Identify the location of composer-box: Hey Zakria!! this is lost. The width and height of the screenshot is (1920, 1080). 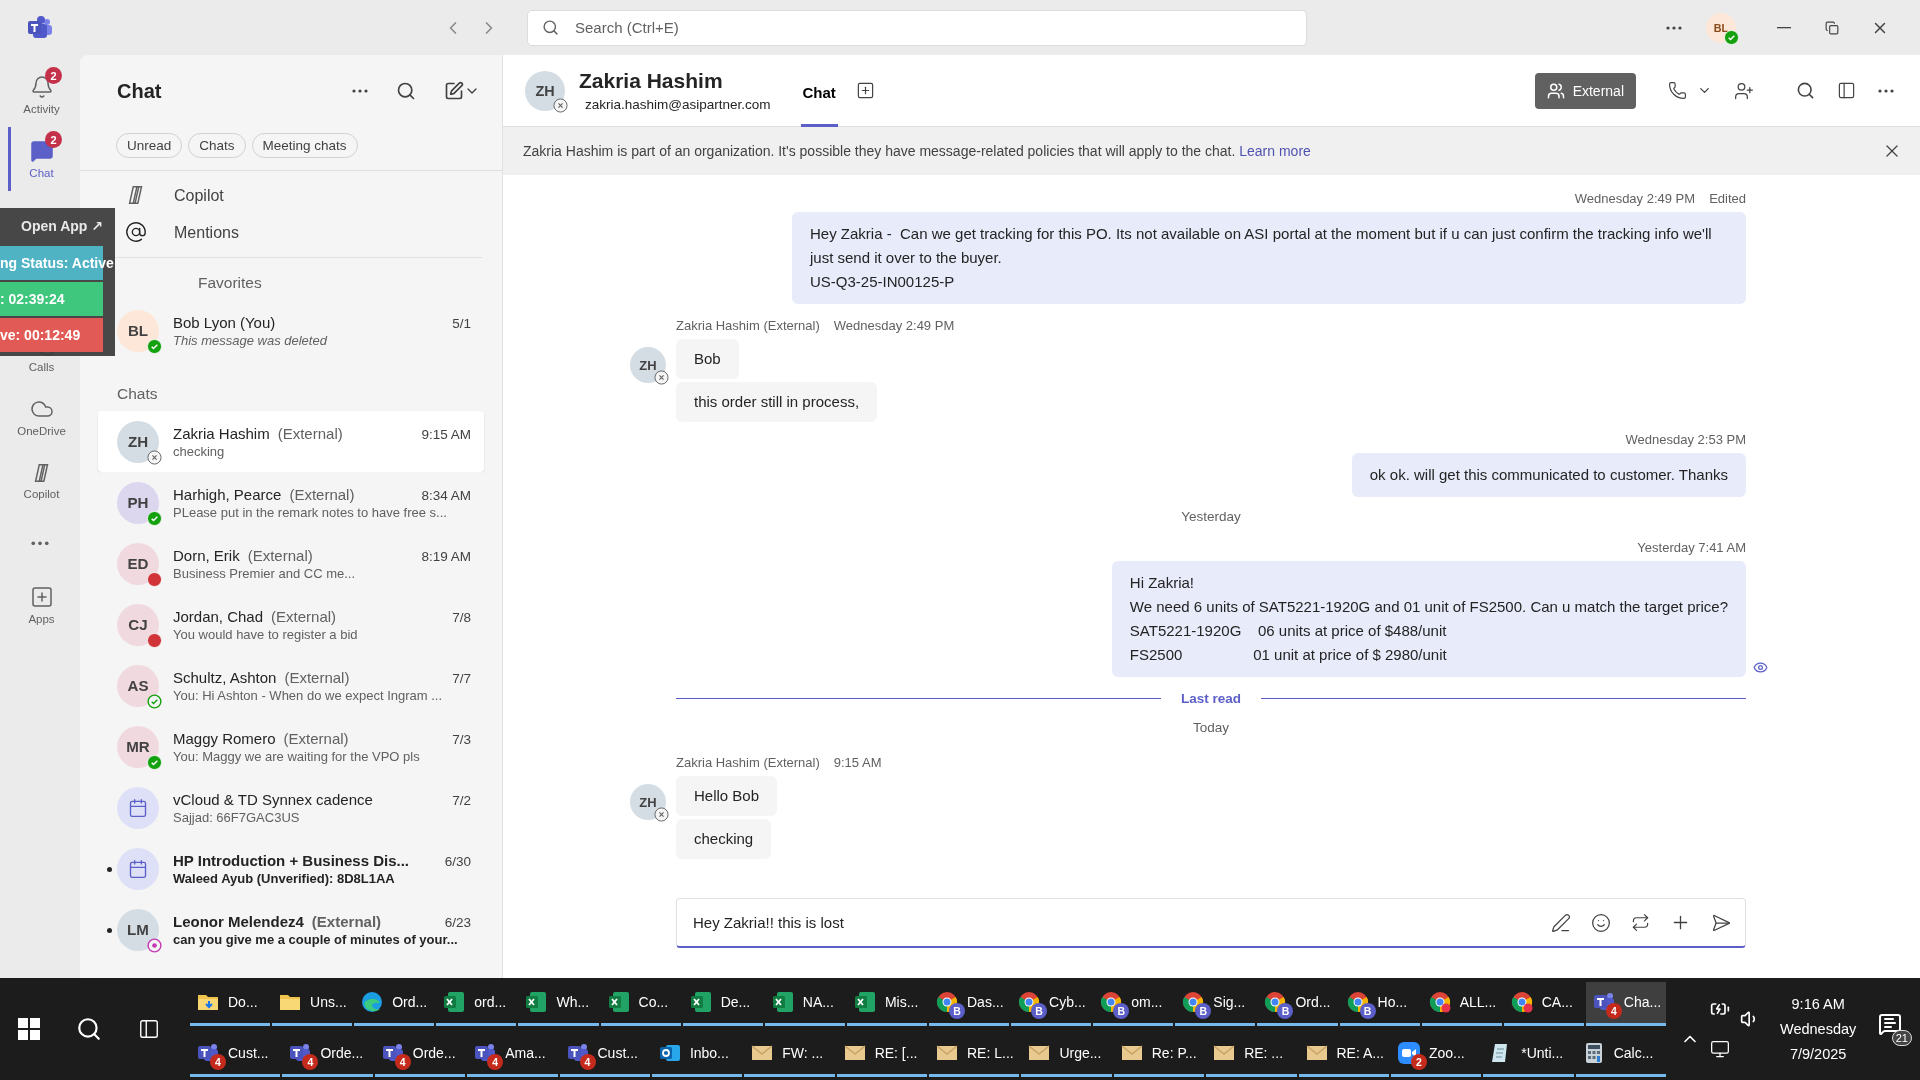
(1211, 923).